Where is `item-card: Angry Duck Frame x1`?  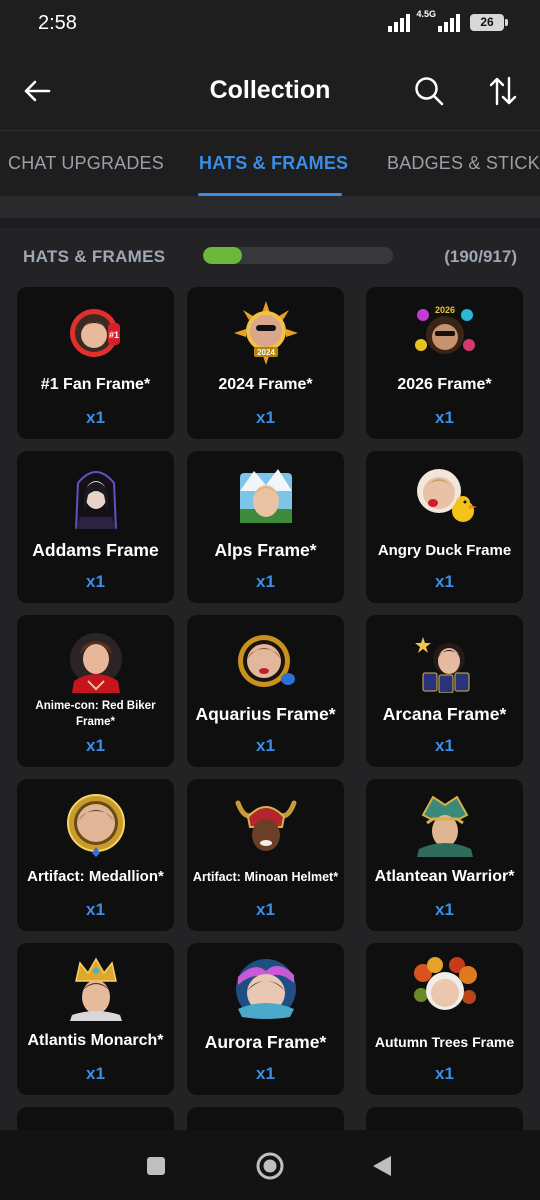
item-card: Angry Duck Frame x1 is located at coordinates (444, 527).